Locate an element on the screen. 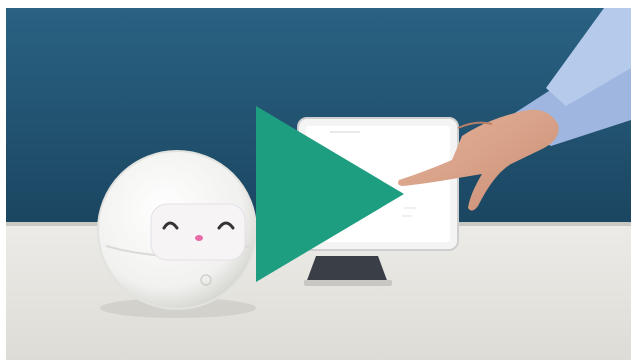 The width and height of the screenshot is (637, 364). play-icon is located at coordinates (330, 194).